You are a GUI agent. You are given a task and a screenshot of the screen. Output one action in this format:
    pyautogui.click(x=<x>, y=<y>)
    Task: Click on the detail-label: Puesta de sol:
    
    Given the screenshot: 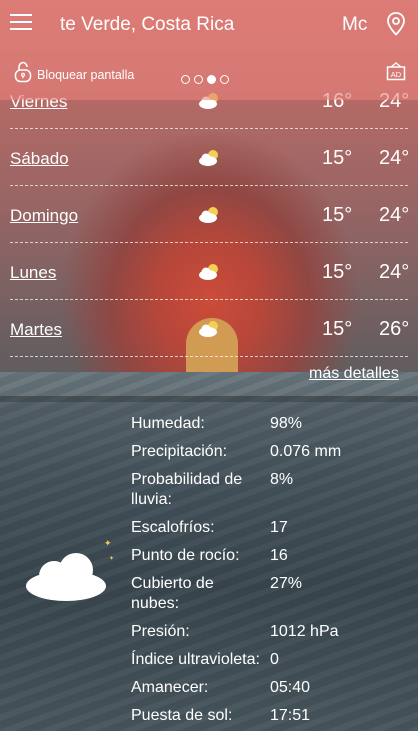 What is the action you would take?
    pyautogui.click(x=182, y=715)
    